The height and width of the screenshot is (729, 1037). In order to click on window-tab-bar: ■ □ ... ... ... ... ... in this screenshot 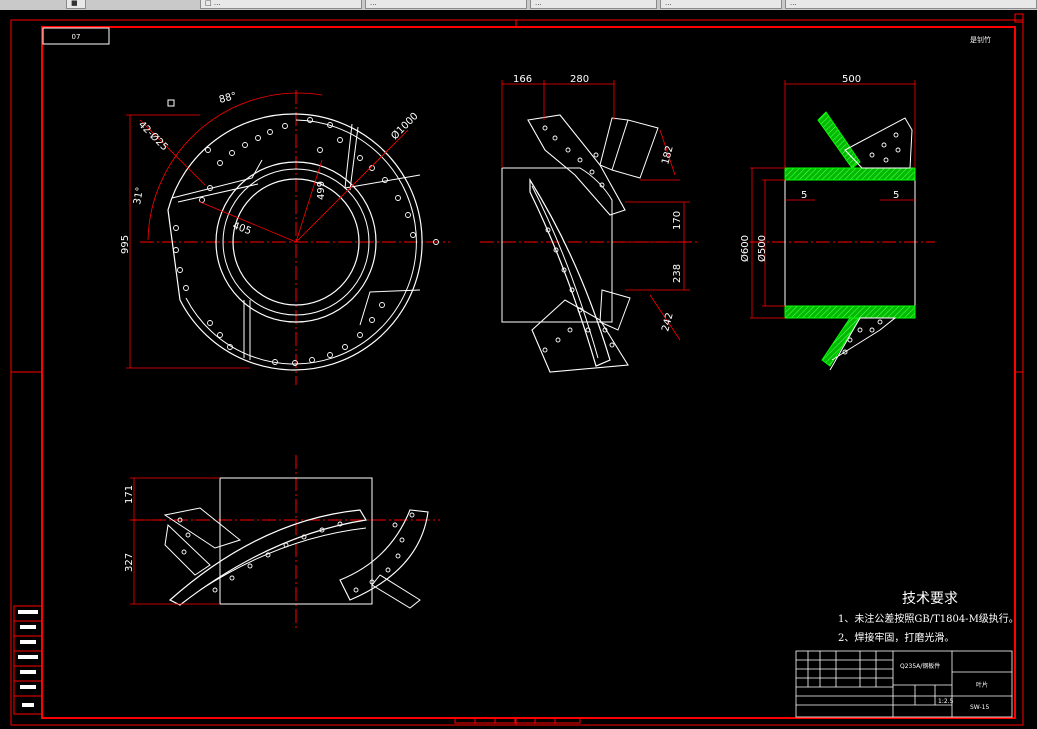, I will do `click(518, 5)`.